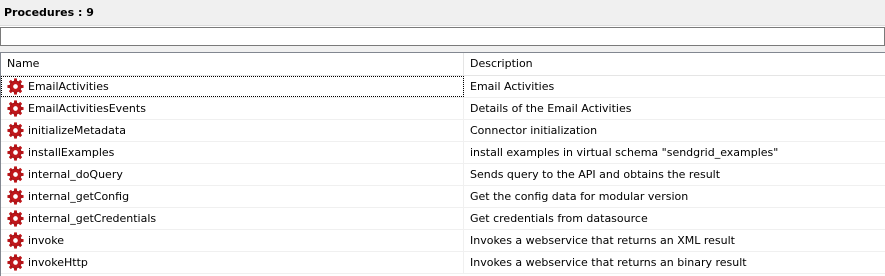  What do you see at coordinates (512, 86) in the screenshot?
I see `description-cell: Email Activities` at bounding box center [512, 86].